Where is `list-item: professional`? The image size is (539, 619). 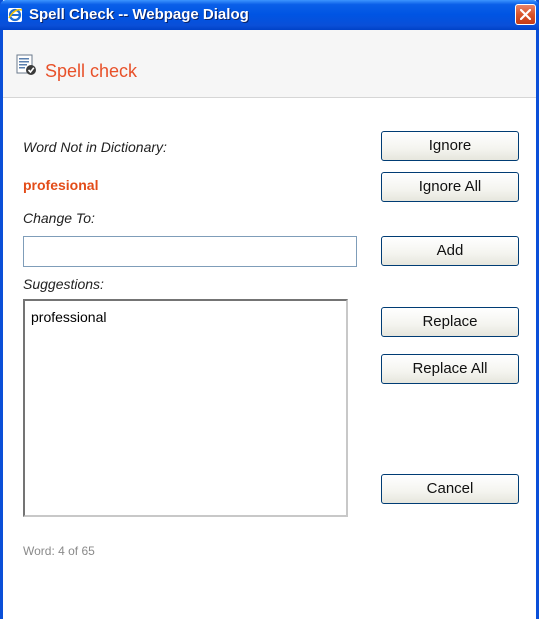
list-item: professional is located at coordinates (185, 317).